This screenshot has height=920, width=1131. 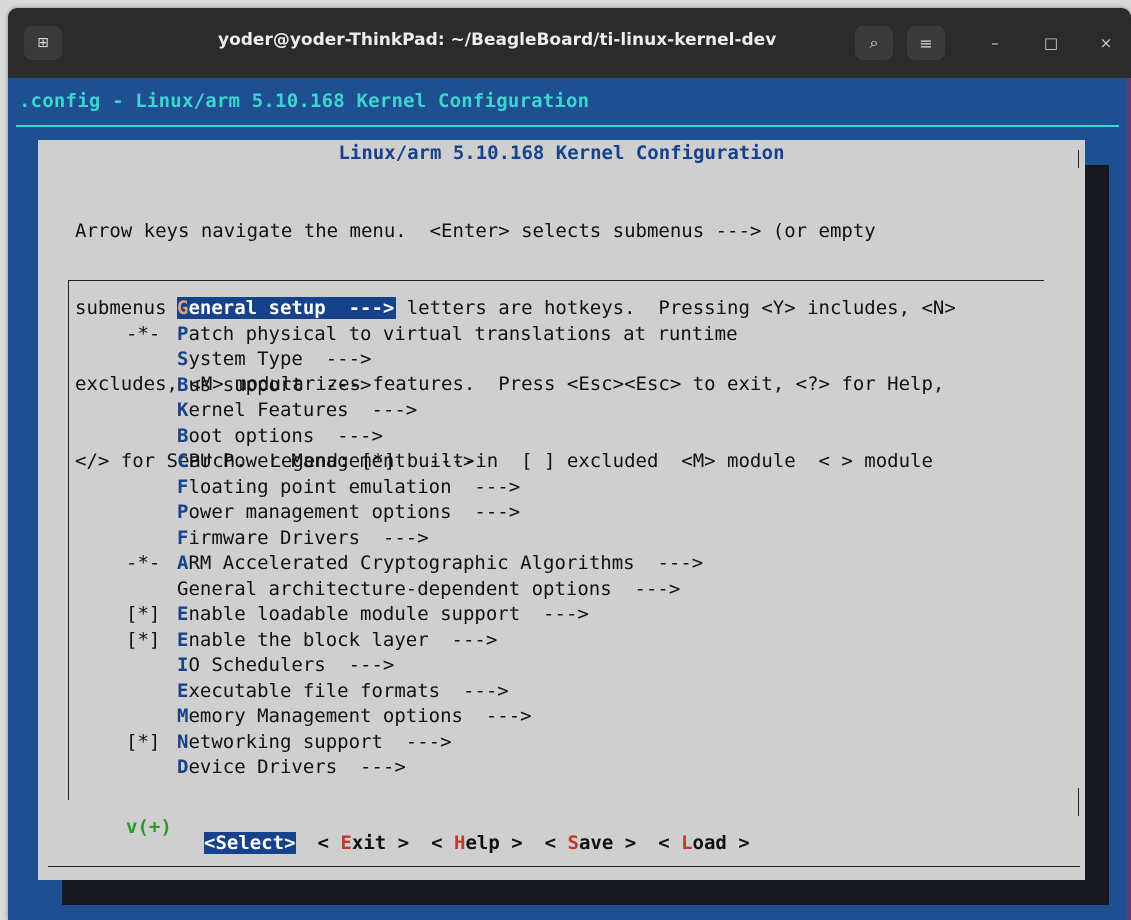 I want to click on terminal-scrollbar, so click(x=1129, y=499).